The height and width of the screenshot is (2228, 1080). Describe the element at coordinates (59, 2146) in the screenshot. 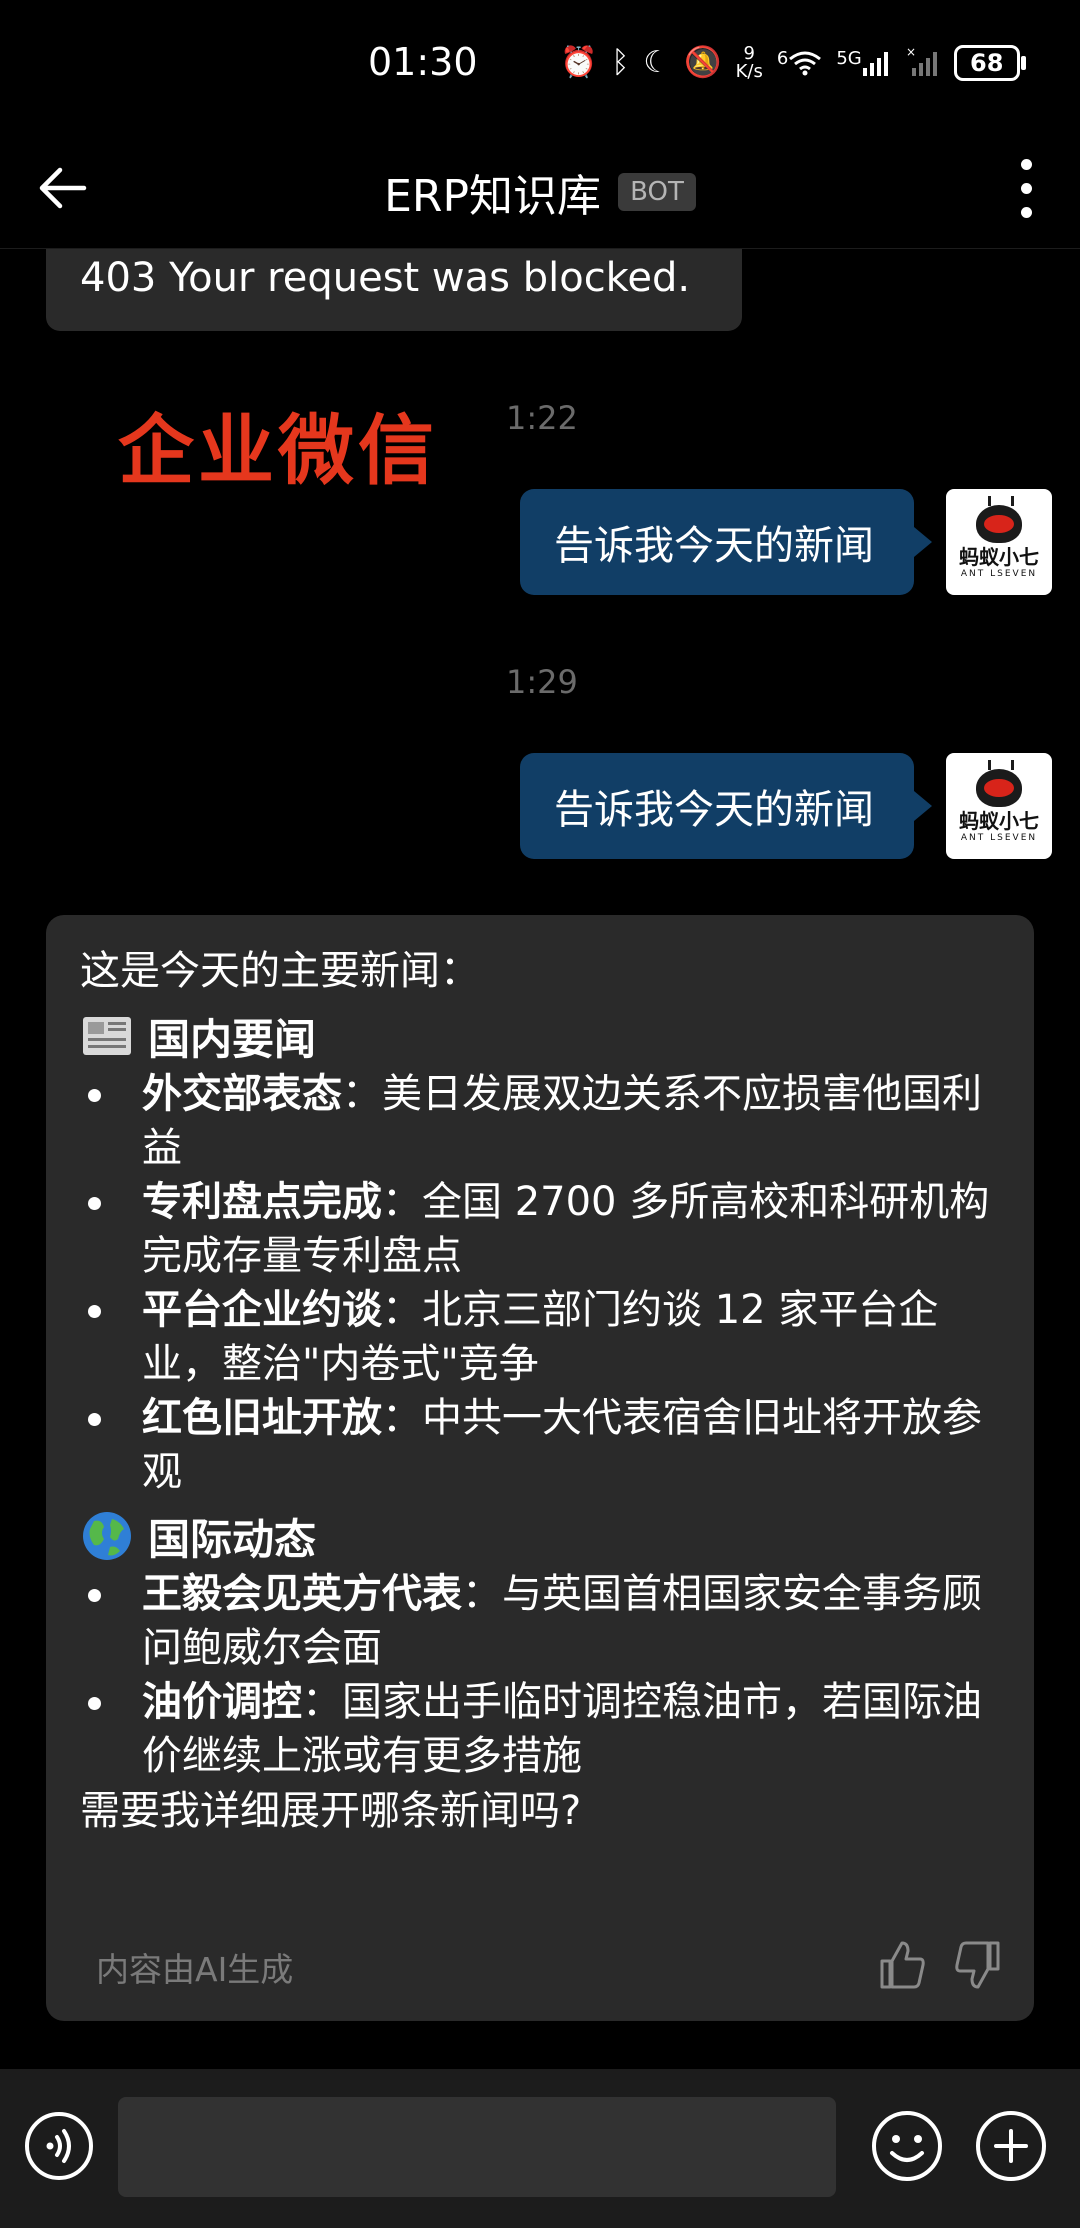

I see `voice-icon` at that location.